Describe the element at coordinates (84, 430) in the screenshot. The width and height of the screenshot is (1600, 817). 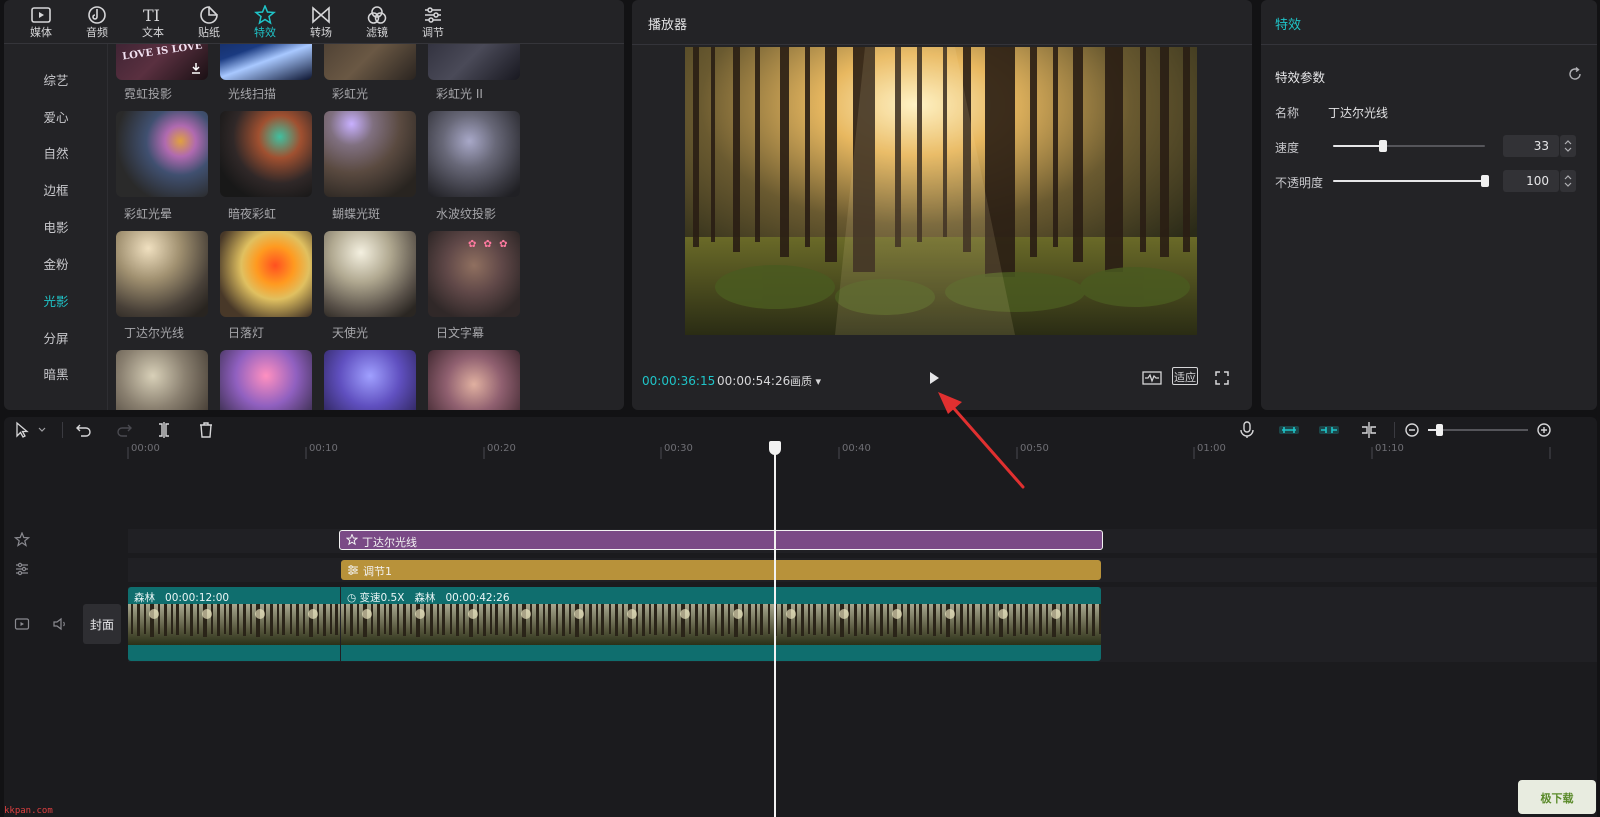
I see `undo-icon` at that location.